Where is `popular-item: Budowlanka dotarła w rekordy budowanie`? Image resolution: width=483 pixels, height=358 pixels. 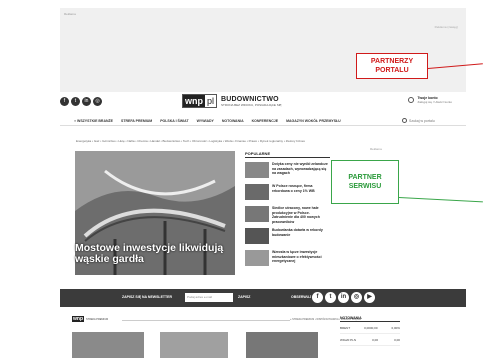
popular-item: Budowlanka dotarła w rekordy budowanie is located at coordinates (287, 237).